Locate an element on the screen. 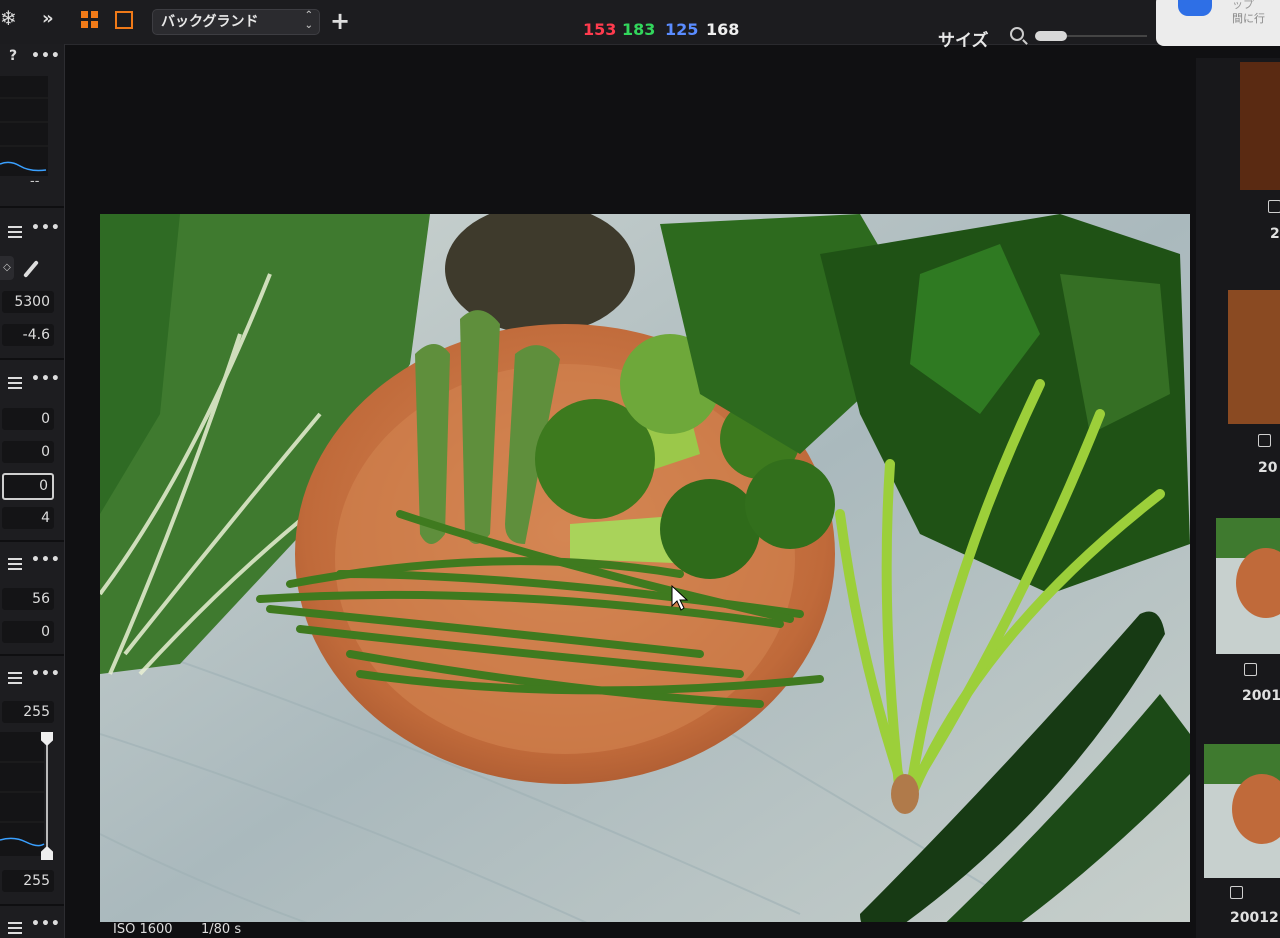  preset-stepper: ◇ is located at coordinates (7, 268).